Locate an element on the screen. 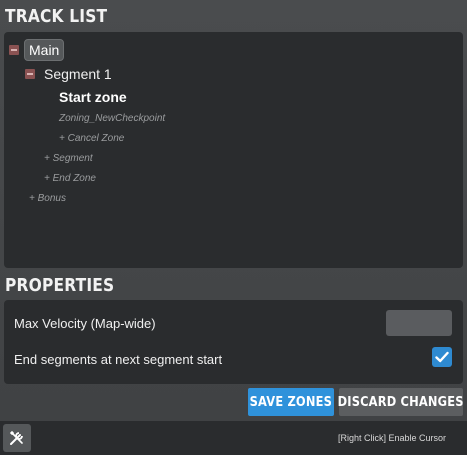 This screenshot has height=455, width=467. zoning-tool-button is located at coordinates (17, 438).